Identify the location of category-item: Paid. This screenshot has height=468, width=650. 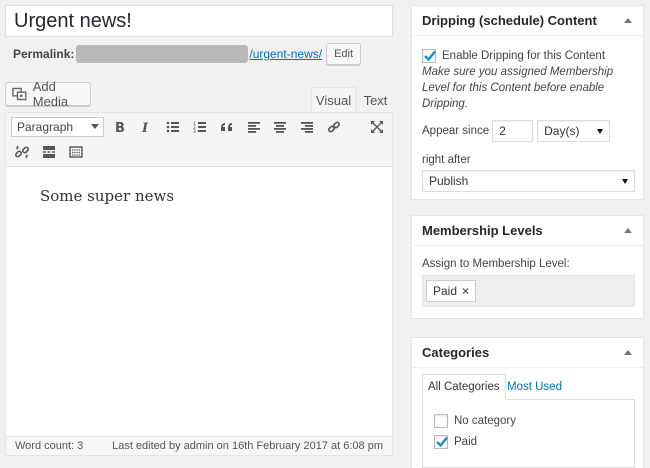
(534, 442).